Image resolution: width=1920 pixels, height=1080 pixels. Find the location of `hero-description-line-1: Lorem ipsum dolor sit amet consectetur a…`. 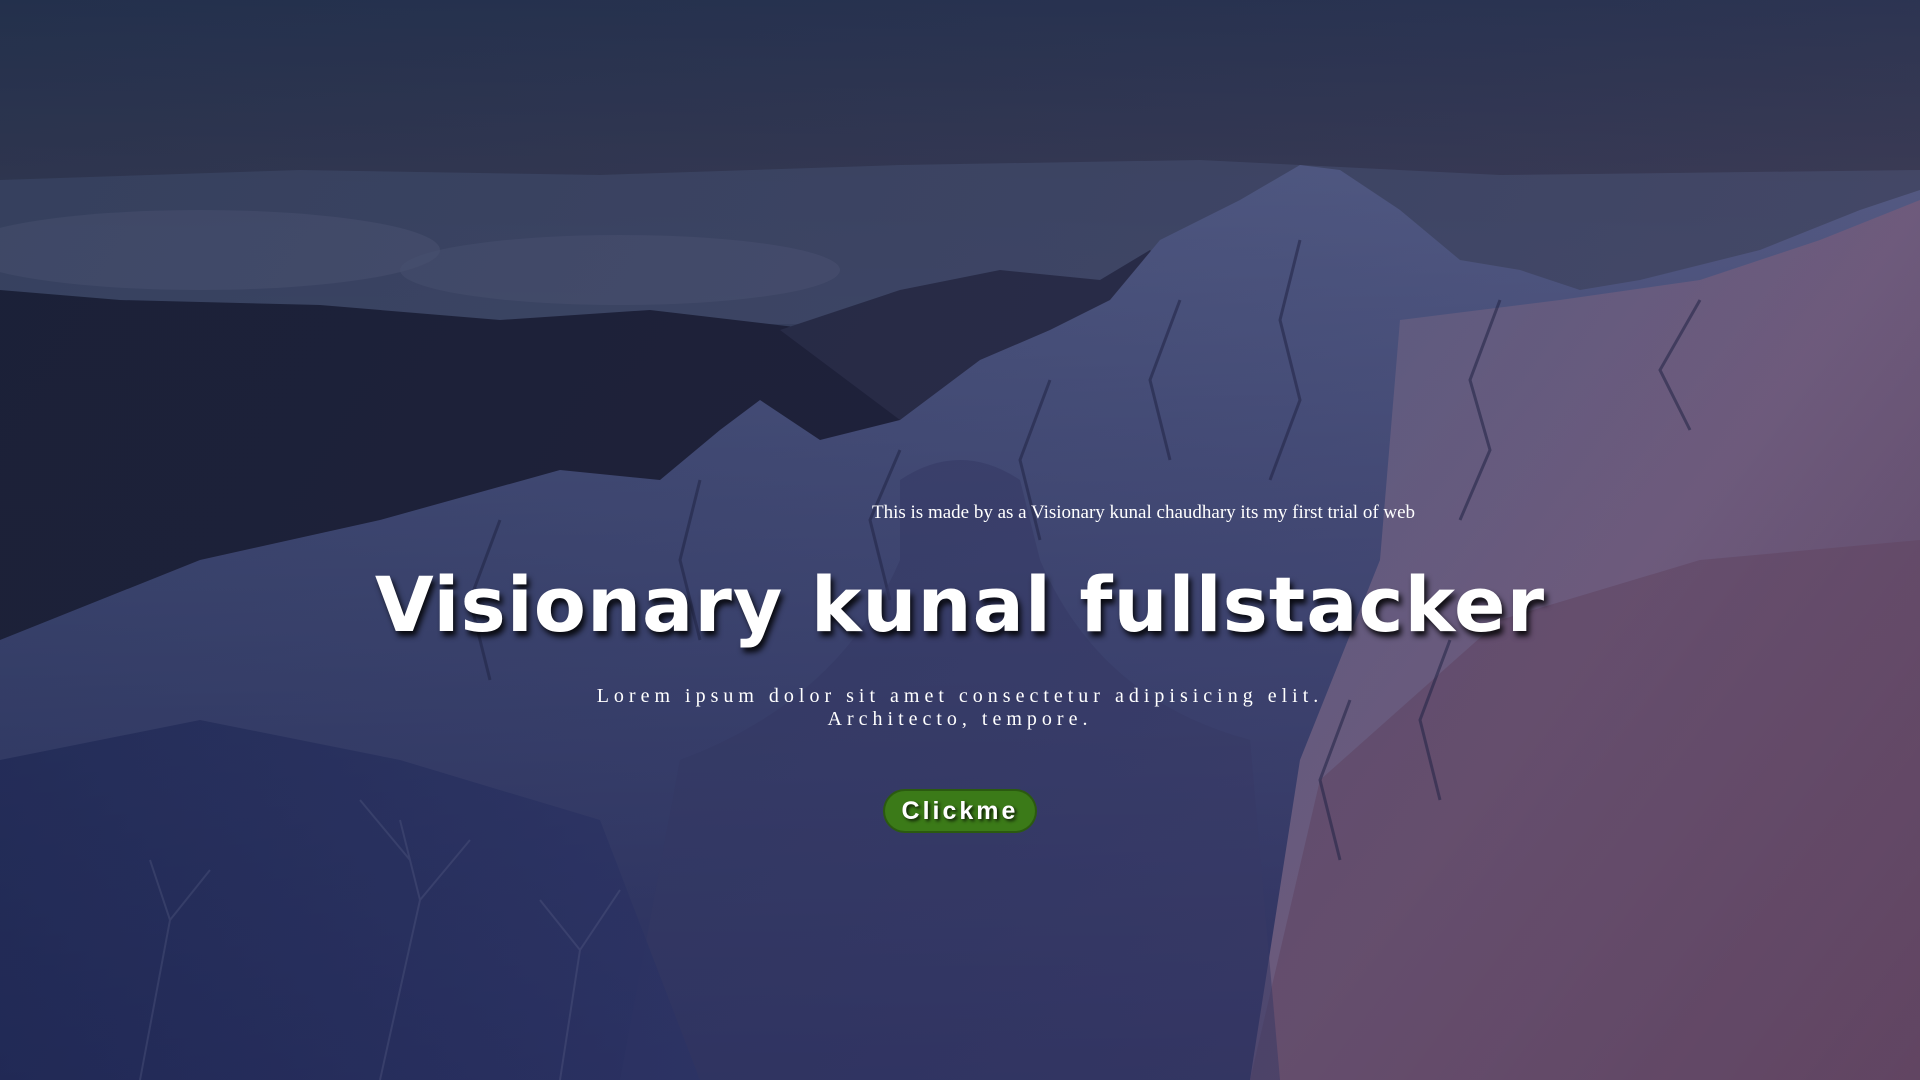

hero-description-line-1: Lorem ipsum dolor sit amet consectetur a… is located at coordinates (960, 696).